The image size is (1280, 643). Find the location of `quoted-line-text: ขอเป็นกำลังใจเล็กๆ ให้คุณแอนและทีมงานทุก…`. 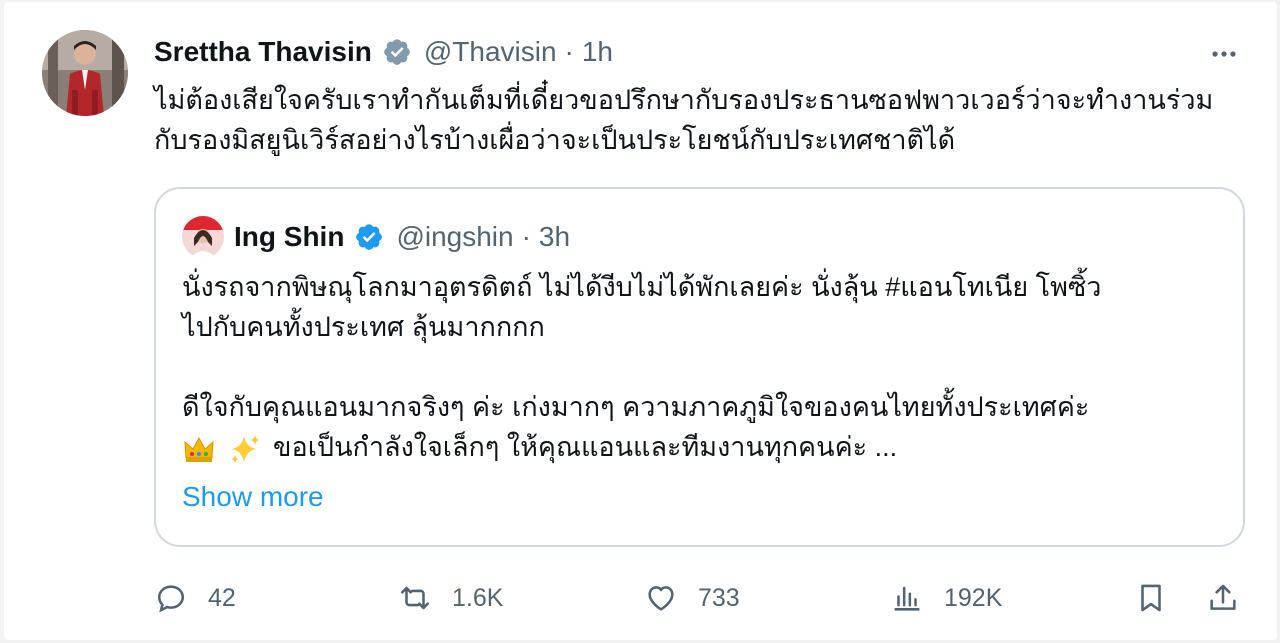

quoted-line-text: ขอเป็นกำลังใจเล็กๆ ให้คุณแอนและทีมงานทุก… is located at coordinates (585, 447).